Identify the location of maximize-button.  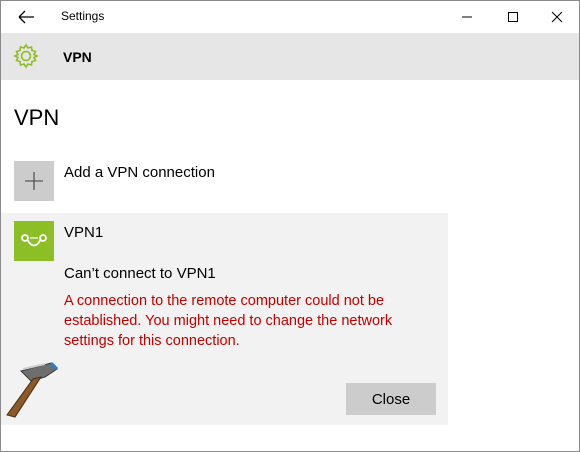
(512, 17).